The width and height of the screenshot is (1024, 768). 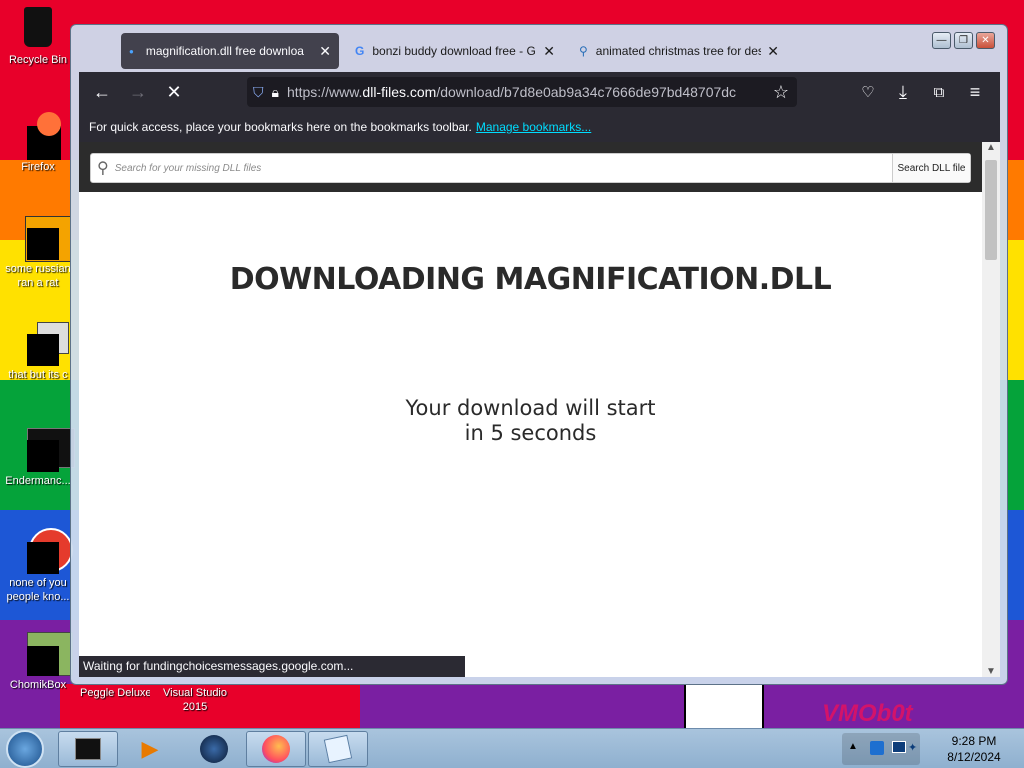 I want to click on desktop-icon-recycle-bin: Recycle Bin, so click(x=38, y=36).